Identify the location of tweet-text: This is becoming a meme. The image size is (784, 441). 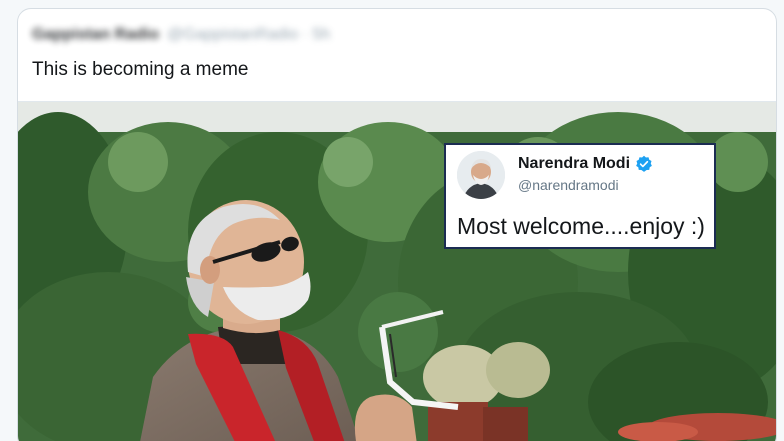
(140, 69).